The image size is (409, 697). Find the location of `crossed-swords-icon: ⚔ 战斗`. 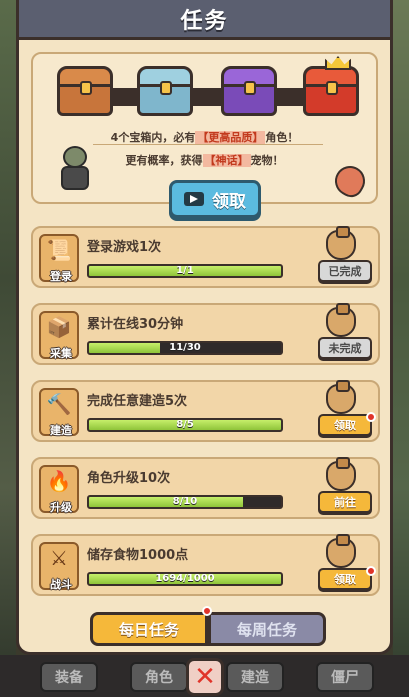

crossed-swords-icon: ⚔ 战斗 is located at coordinates (59, 566).